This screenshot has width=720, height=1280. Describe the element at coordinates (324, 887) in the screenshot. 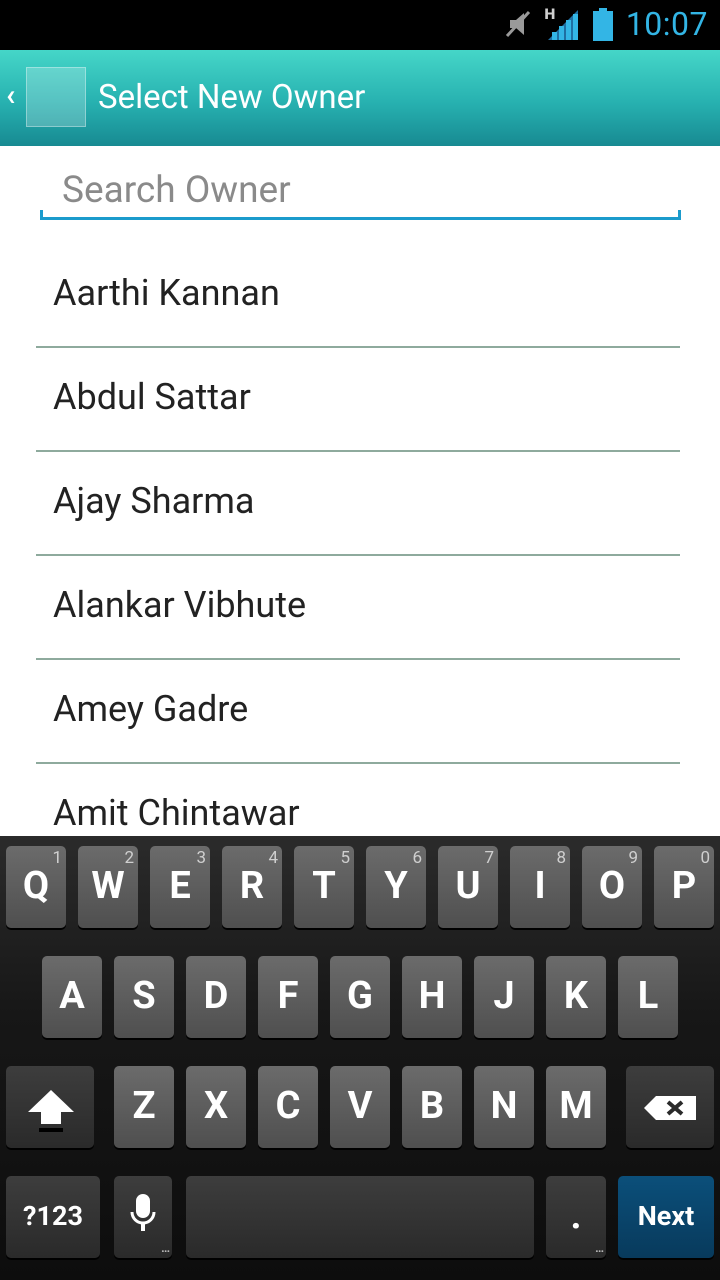

I see `key-t: T5` at that location.